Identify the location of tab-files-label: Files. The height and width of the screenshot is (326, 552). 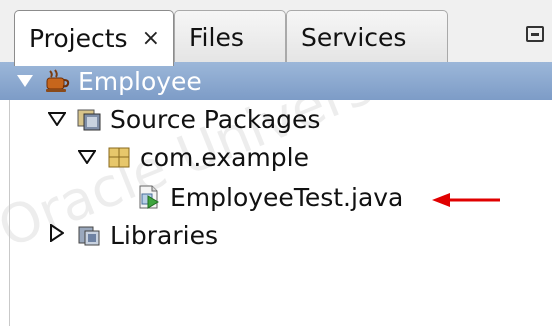
(216, 37).